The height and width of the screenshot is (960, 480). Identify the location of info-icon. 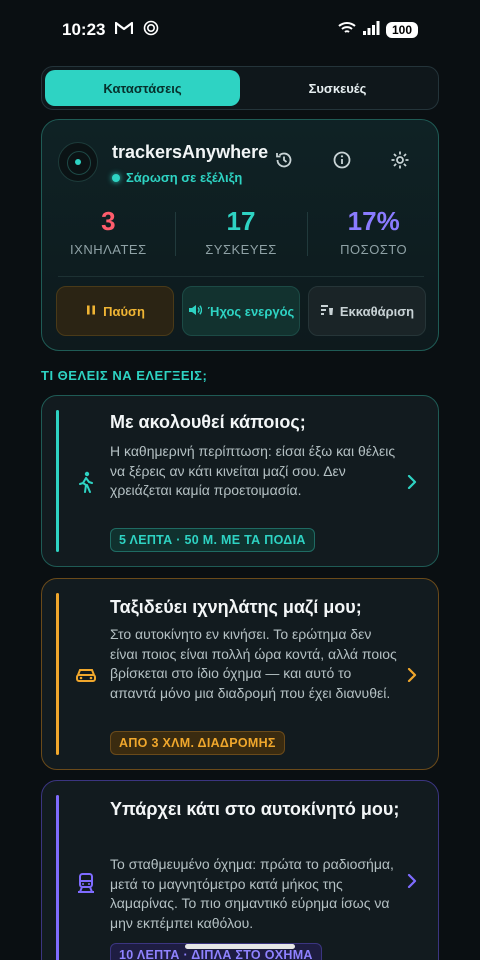
(342, 160).